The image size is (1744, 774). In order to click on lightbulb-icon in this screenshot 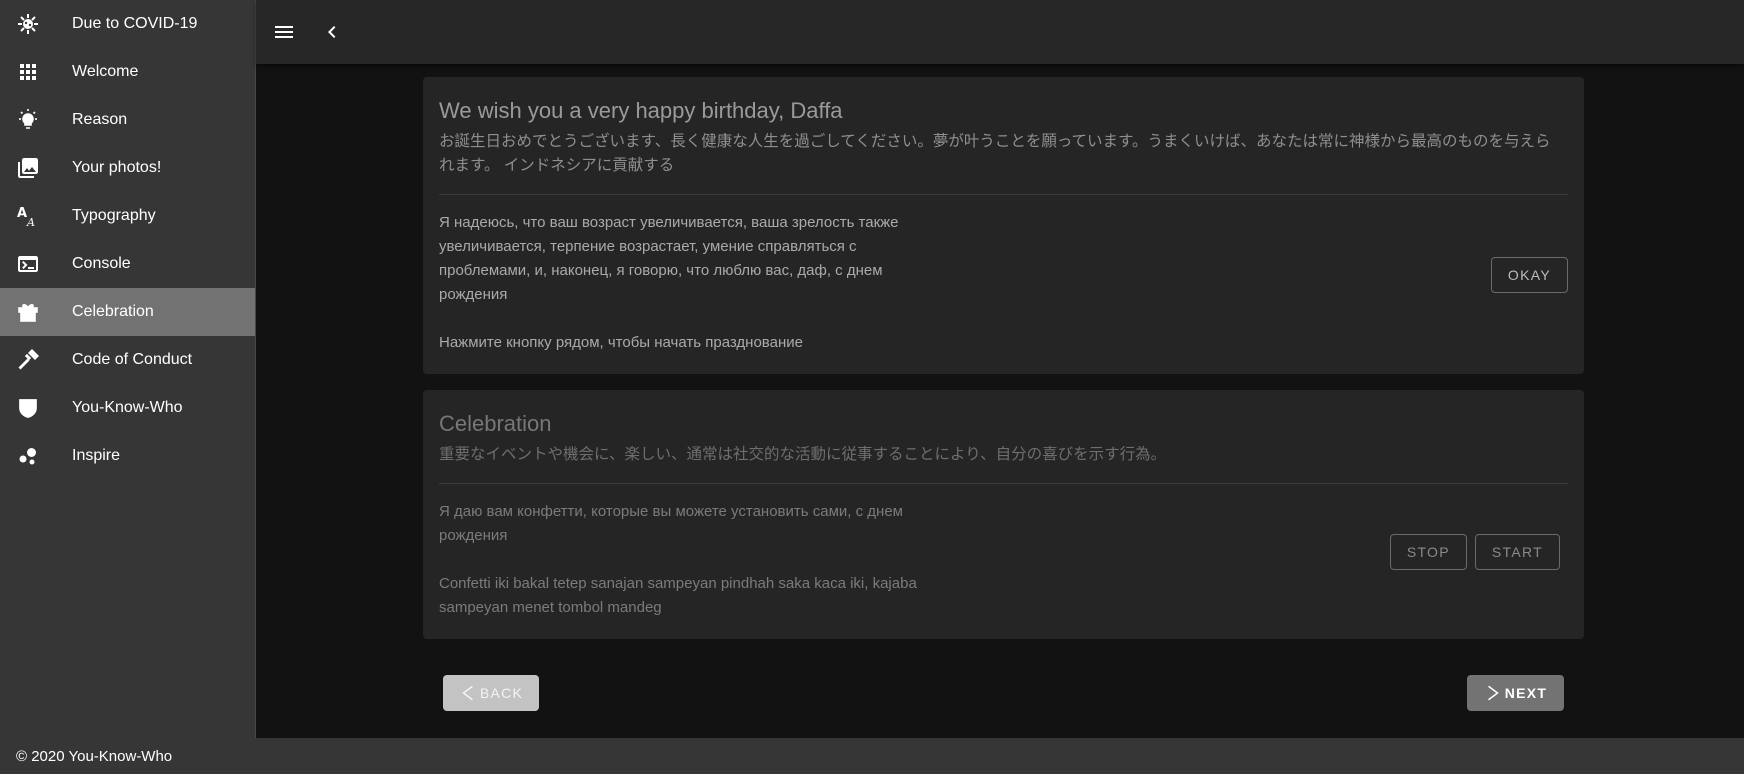, I will do `click(28, 120)`.